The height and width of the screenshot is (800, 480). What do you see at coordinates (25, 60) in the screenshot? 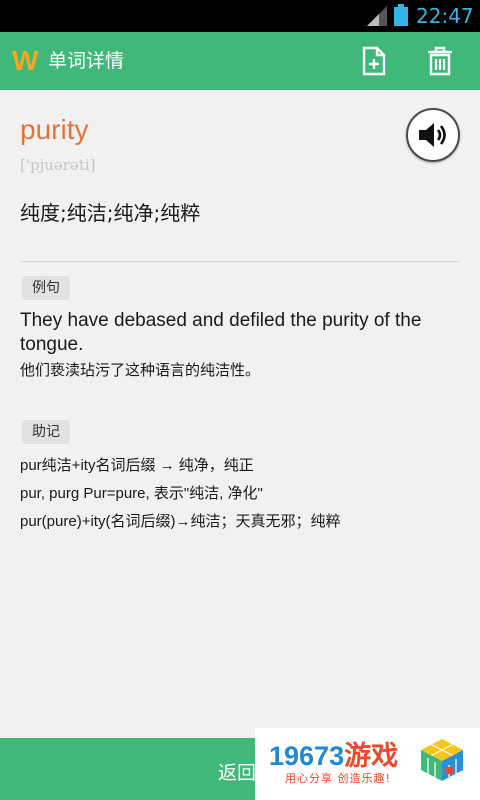
I see `app-logo: W` at bounding box center [25, 60].